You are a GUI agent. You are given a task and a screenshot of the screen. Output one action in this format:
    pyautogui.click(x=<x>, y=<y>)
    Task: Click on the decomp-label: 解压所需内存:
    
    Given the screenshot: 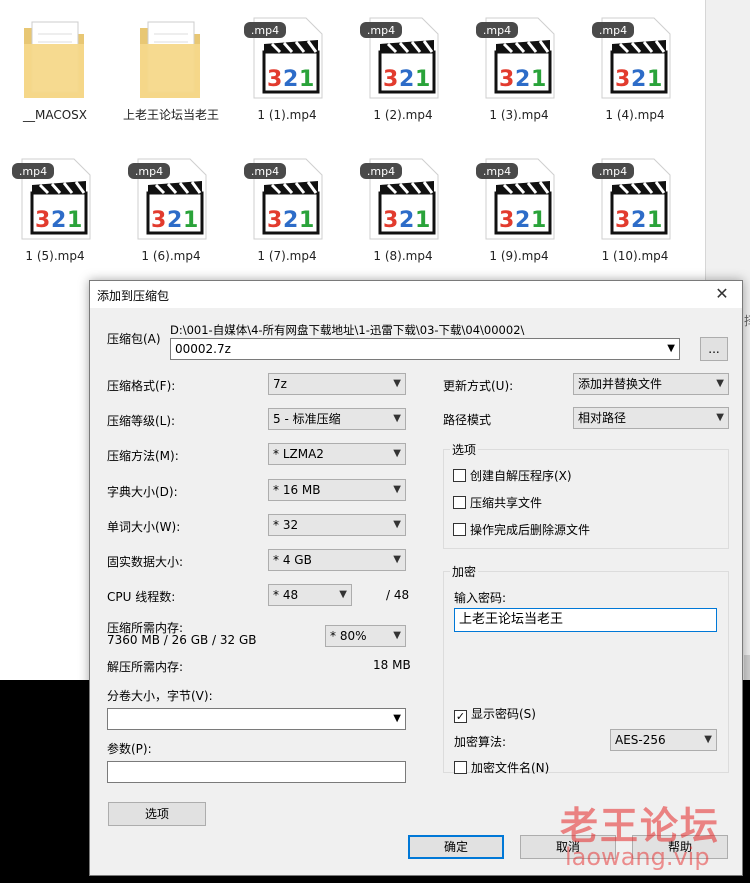 What is the action you would take?
    pyautogui.click(x=145, y=667)
    